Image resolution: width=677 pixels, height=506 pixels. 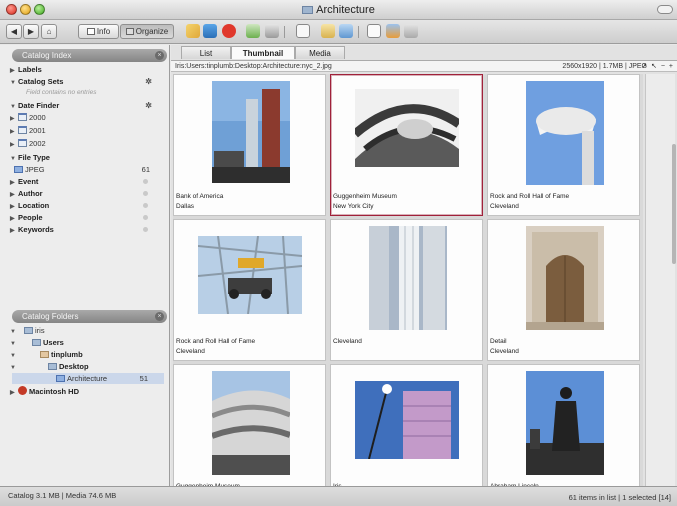 I want to click on tree-item-jpeg: JPEG 61, so click(x=87, y=169).